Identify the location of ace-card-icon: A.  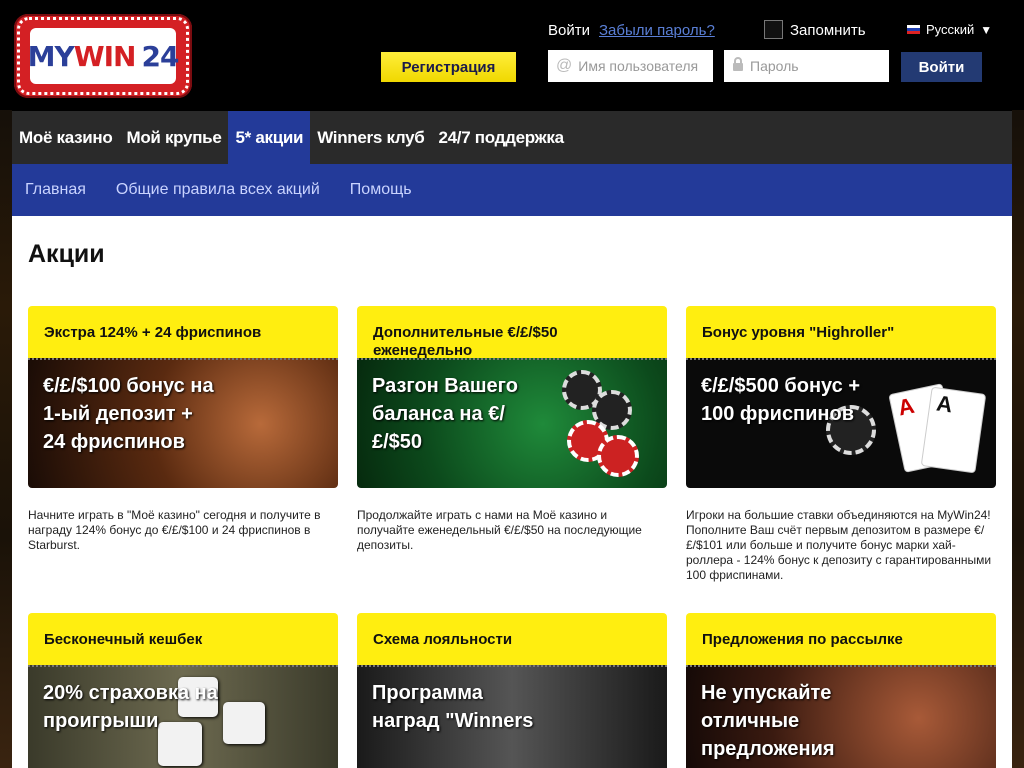
(953, 430).